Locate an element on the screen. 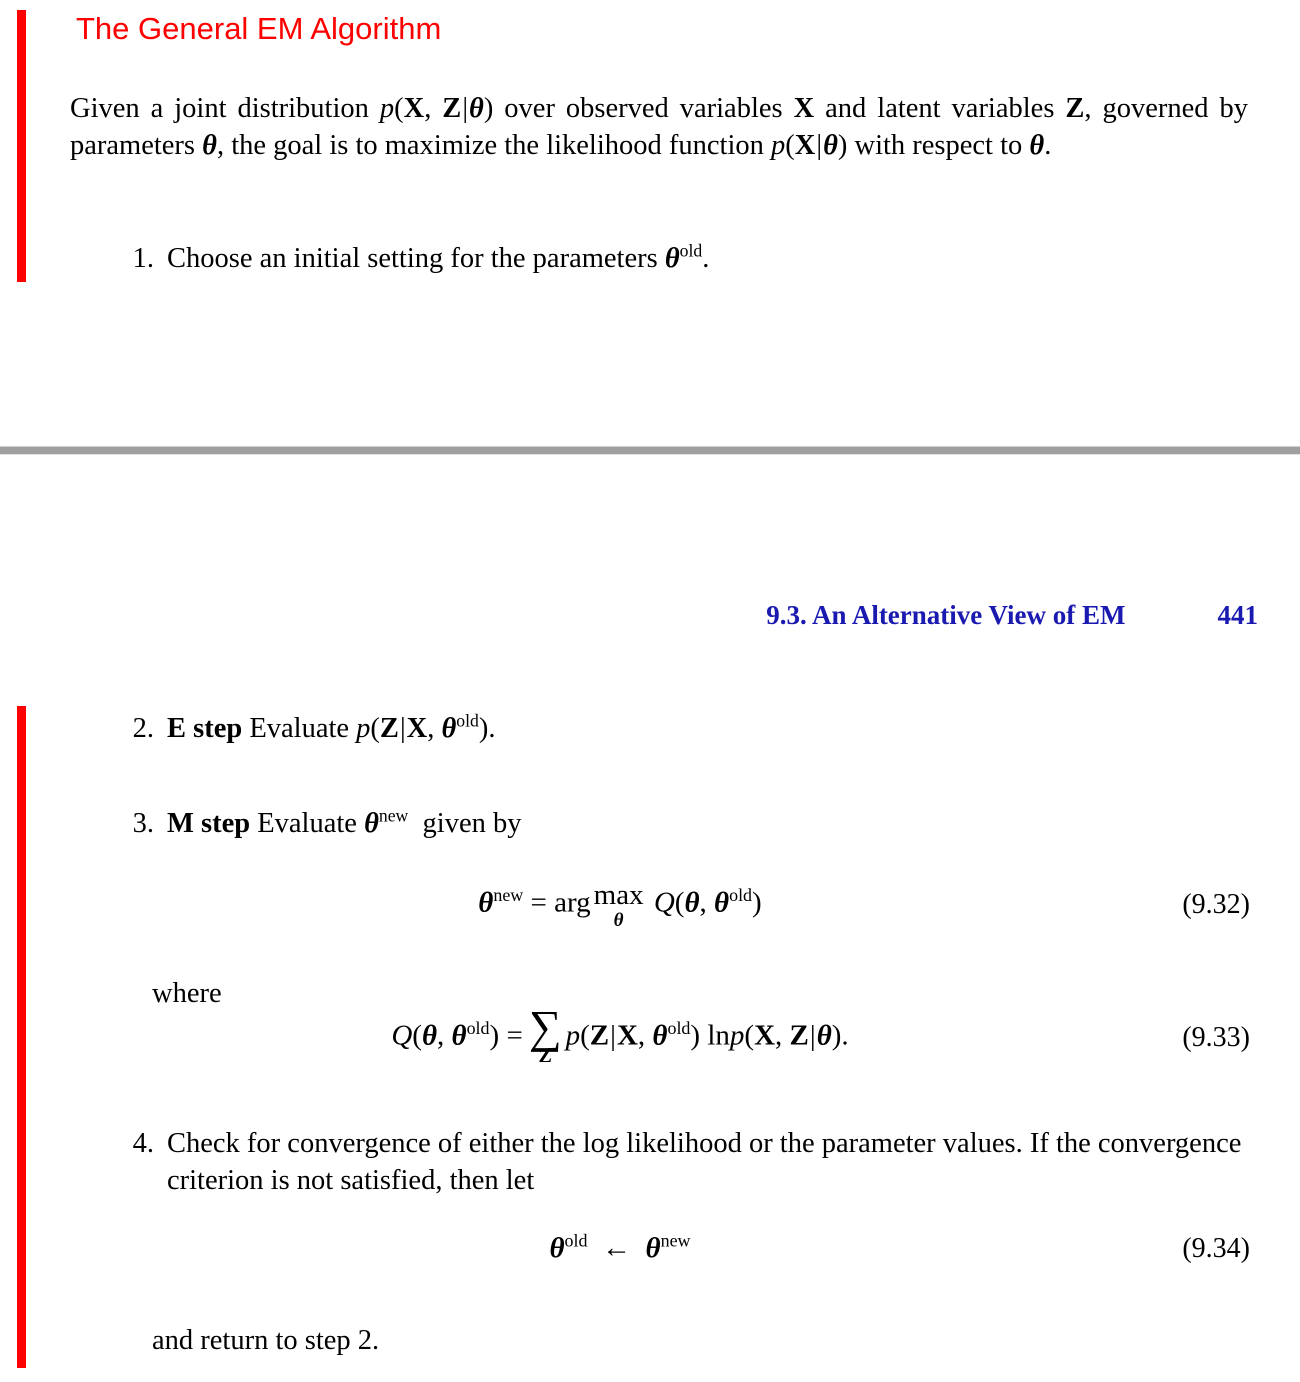 The image size is (1300, 1382). list-item-label: M step is located at coordinates (209, 823).